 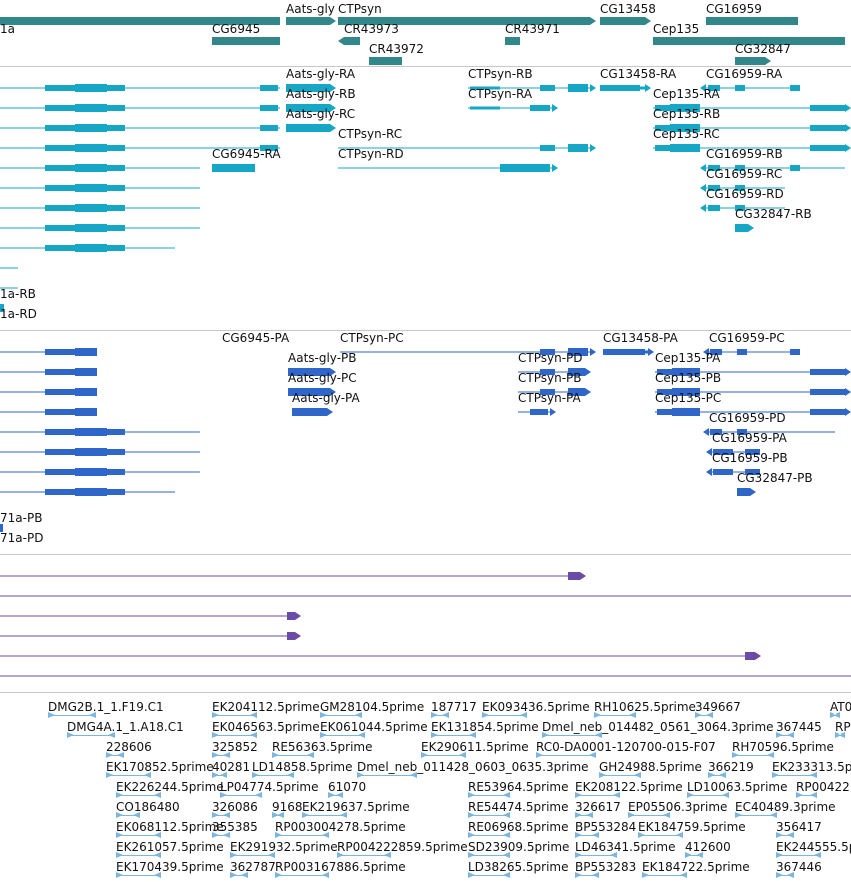 What do you see at coordinates (696, 867) in the screenshot?
I see `est-label: EK184722.5prime` at bounding box center [696, 867].